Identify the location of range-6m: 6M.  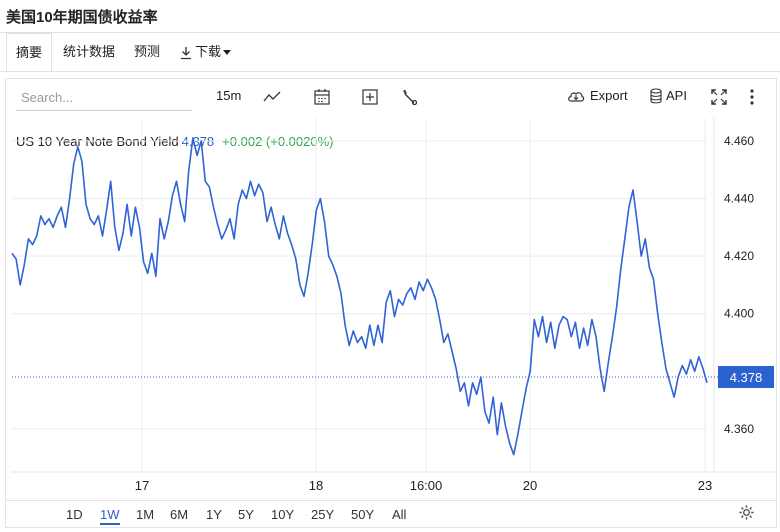
(179, 514).